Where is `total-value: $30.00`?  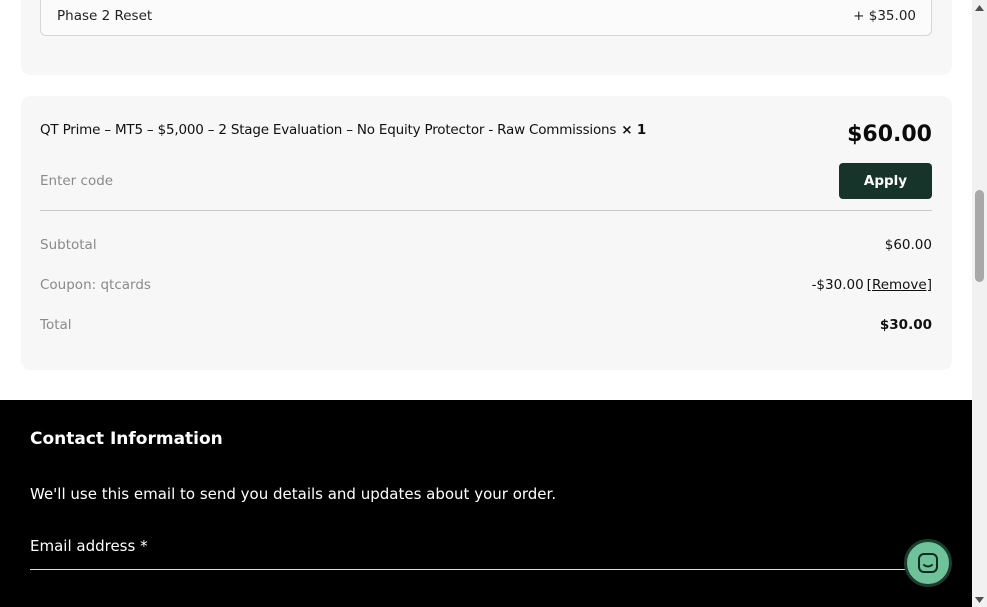 total-value: $30.00 is located at coordinates (905, 325).